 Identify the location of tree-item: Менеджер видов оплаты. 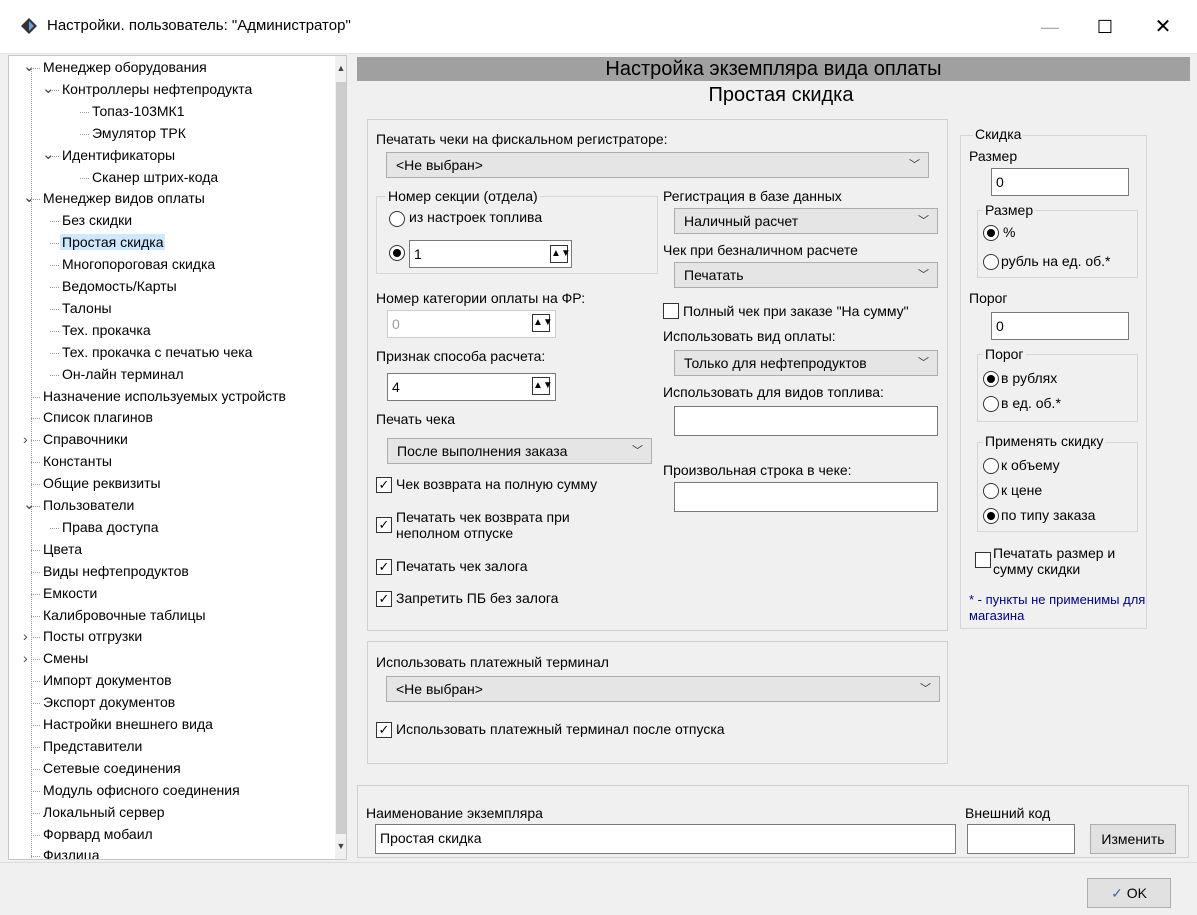
(124, 199).